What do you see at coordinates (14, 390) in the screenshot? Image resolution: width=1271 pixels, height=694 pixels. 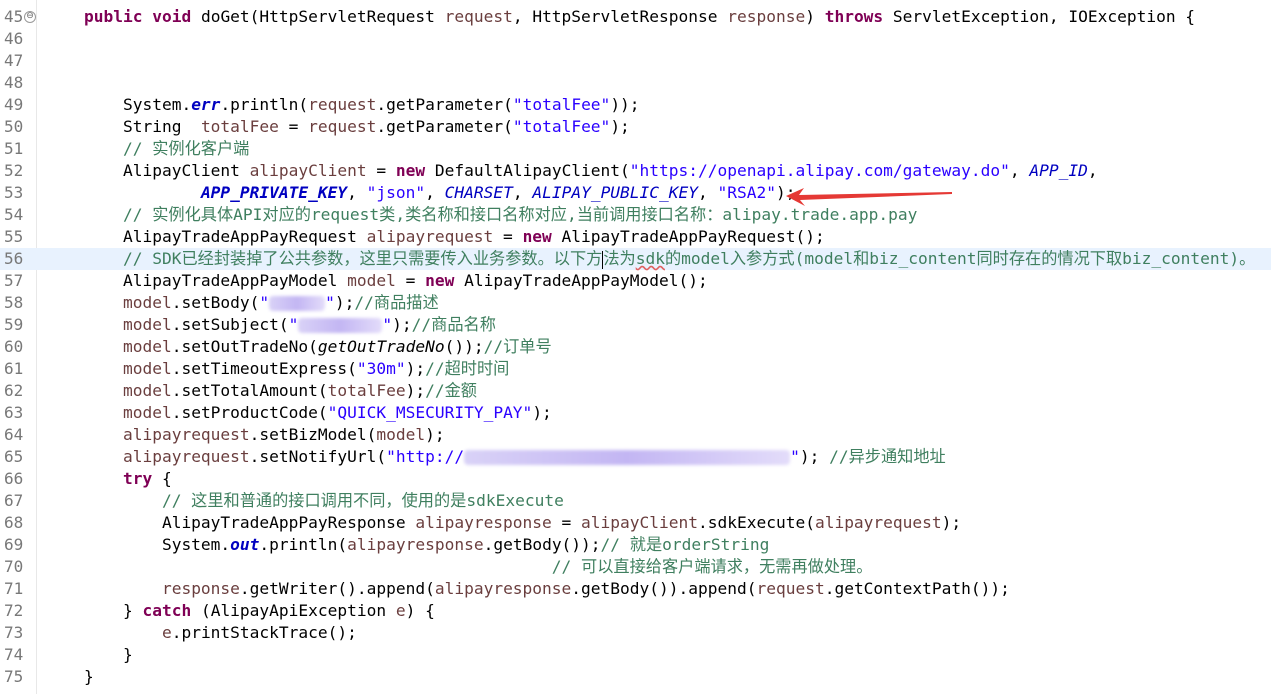 I see `line-number: 62` at bounding box center [14, 390].